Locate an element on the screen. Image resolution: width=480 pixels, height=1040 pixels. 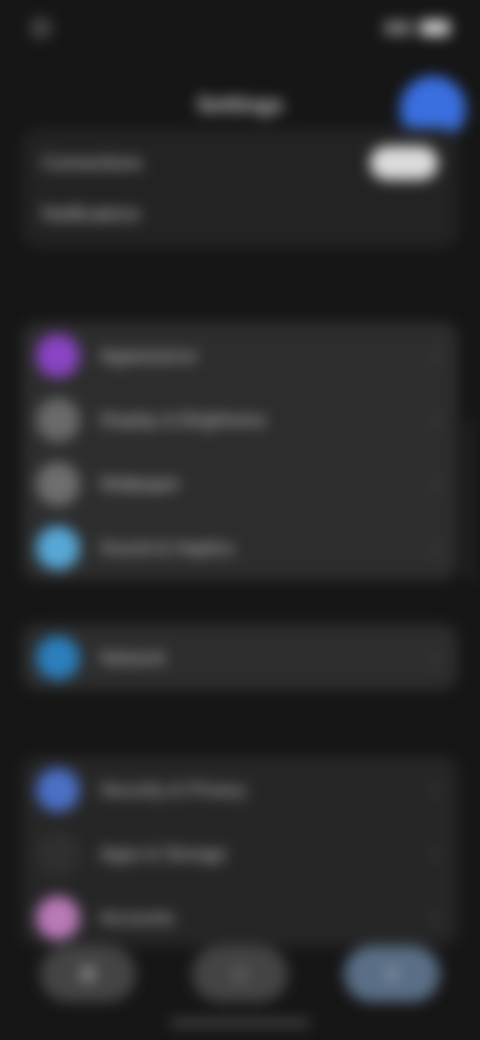
list-item-label: Sound & Haptics is located at coordinates (167, 547).